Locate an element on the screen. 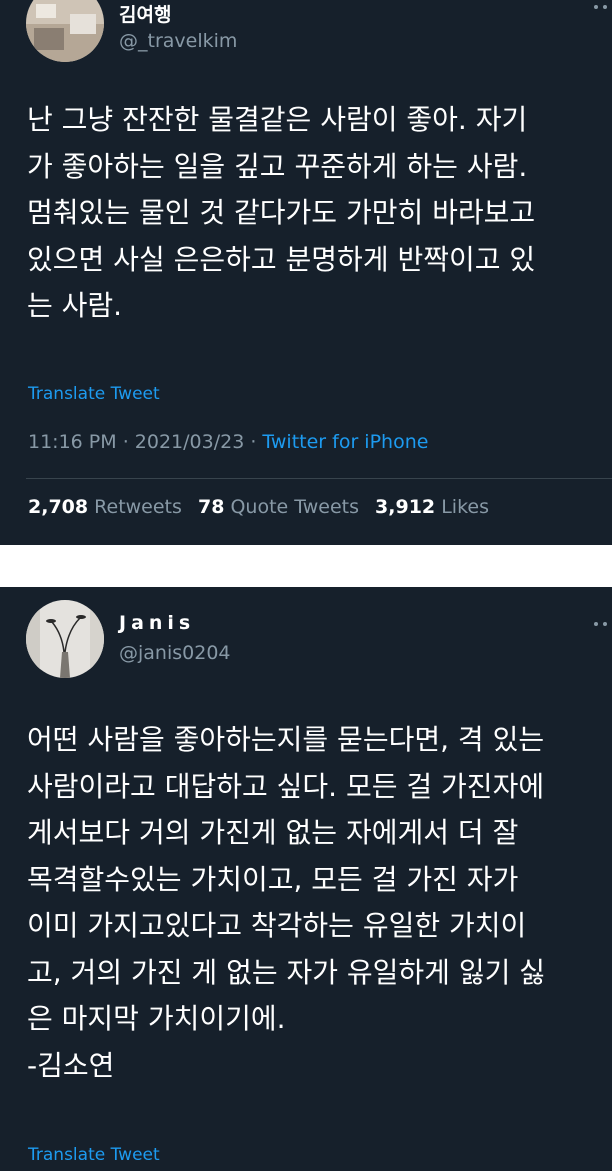 Image resolution: width=612 pixels, height=1171 pixels. quote-tweets-label: Quote Tweets is located at coordinates (294, 507).